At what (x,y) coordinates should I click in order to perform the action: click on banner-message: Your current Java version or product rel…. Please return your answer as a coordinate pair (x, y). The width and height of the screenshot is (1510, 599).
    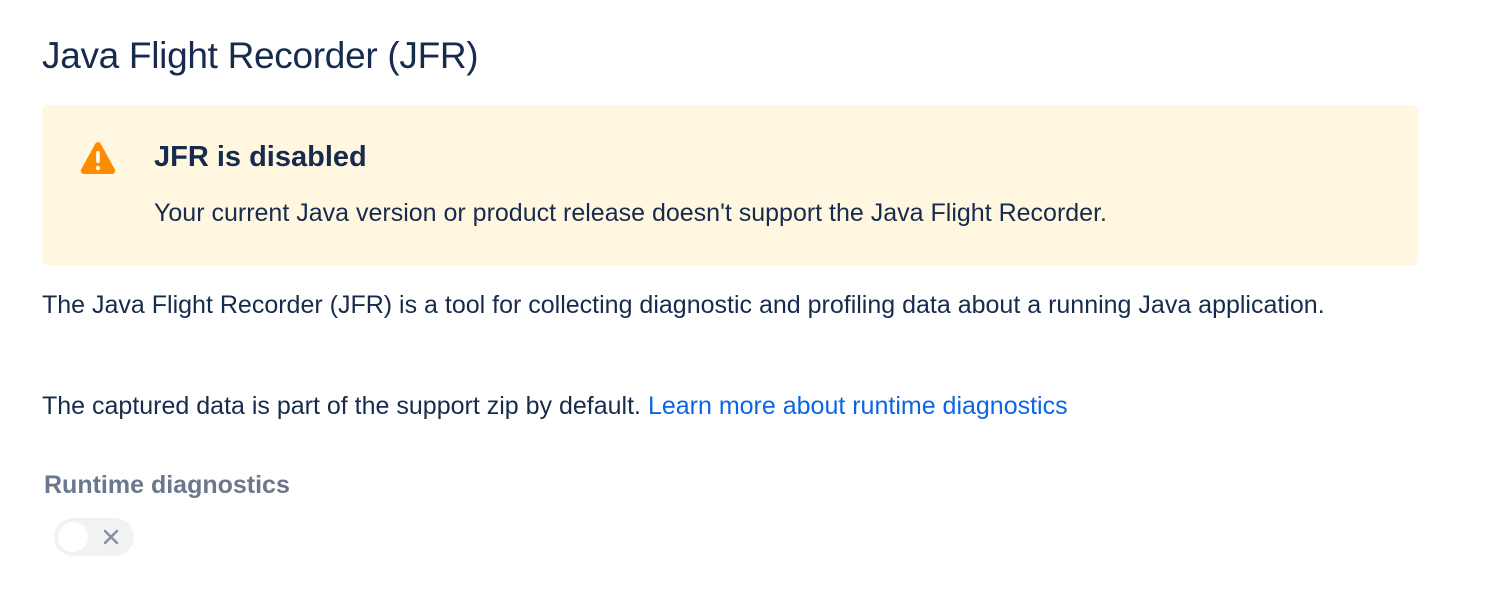
    Looking at the image, I should click on (630, 213).